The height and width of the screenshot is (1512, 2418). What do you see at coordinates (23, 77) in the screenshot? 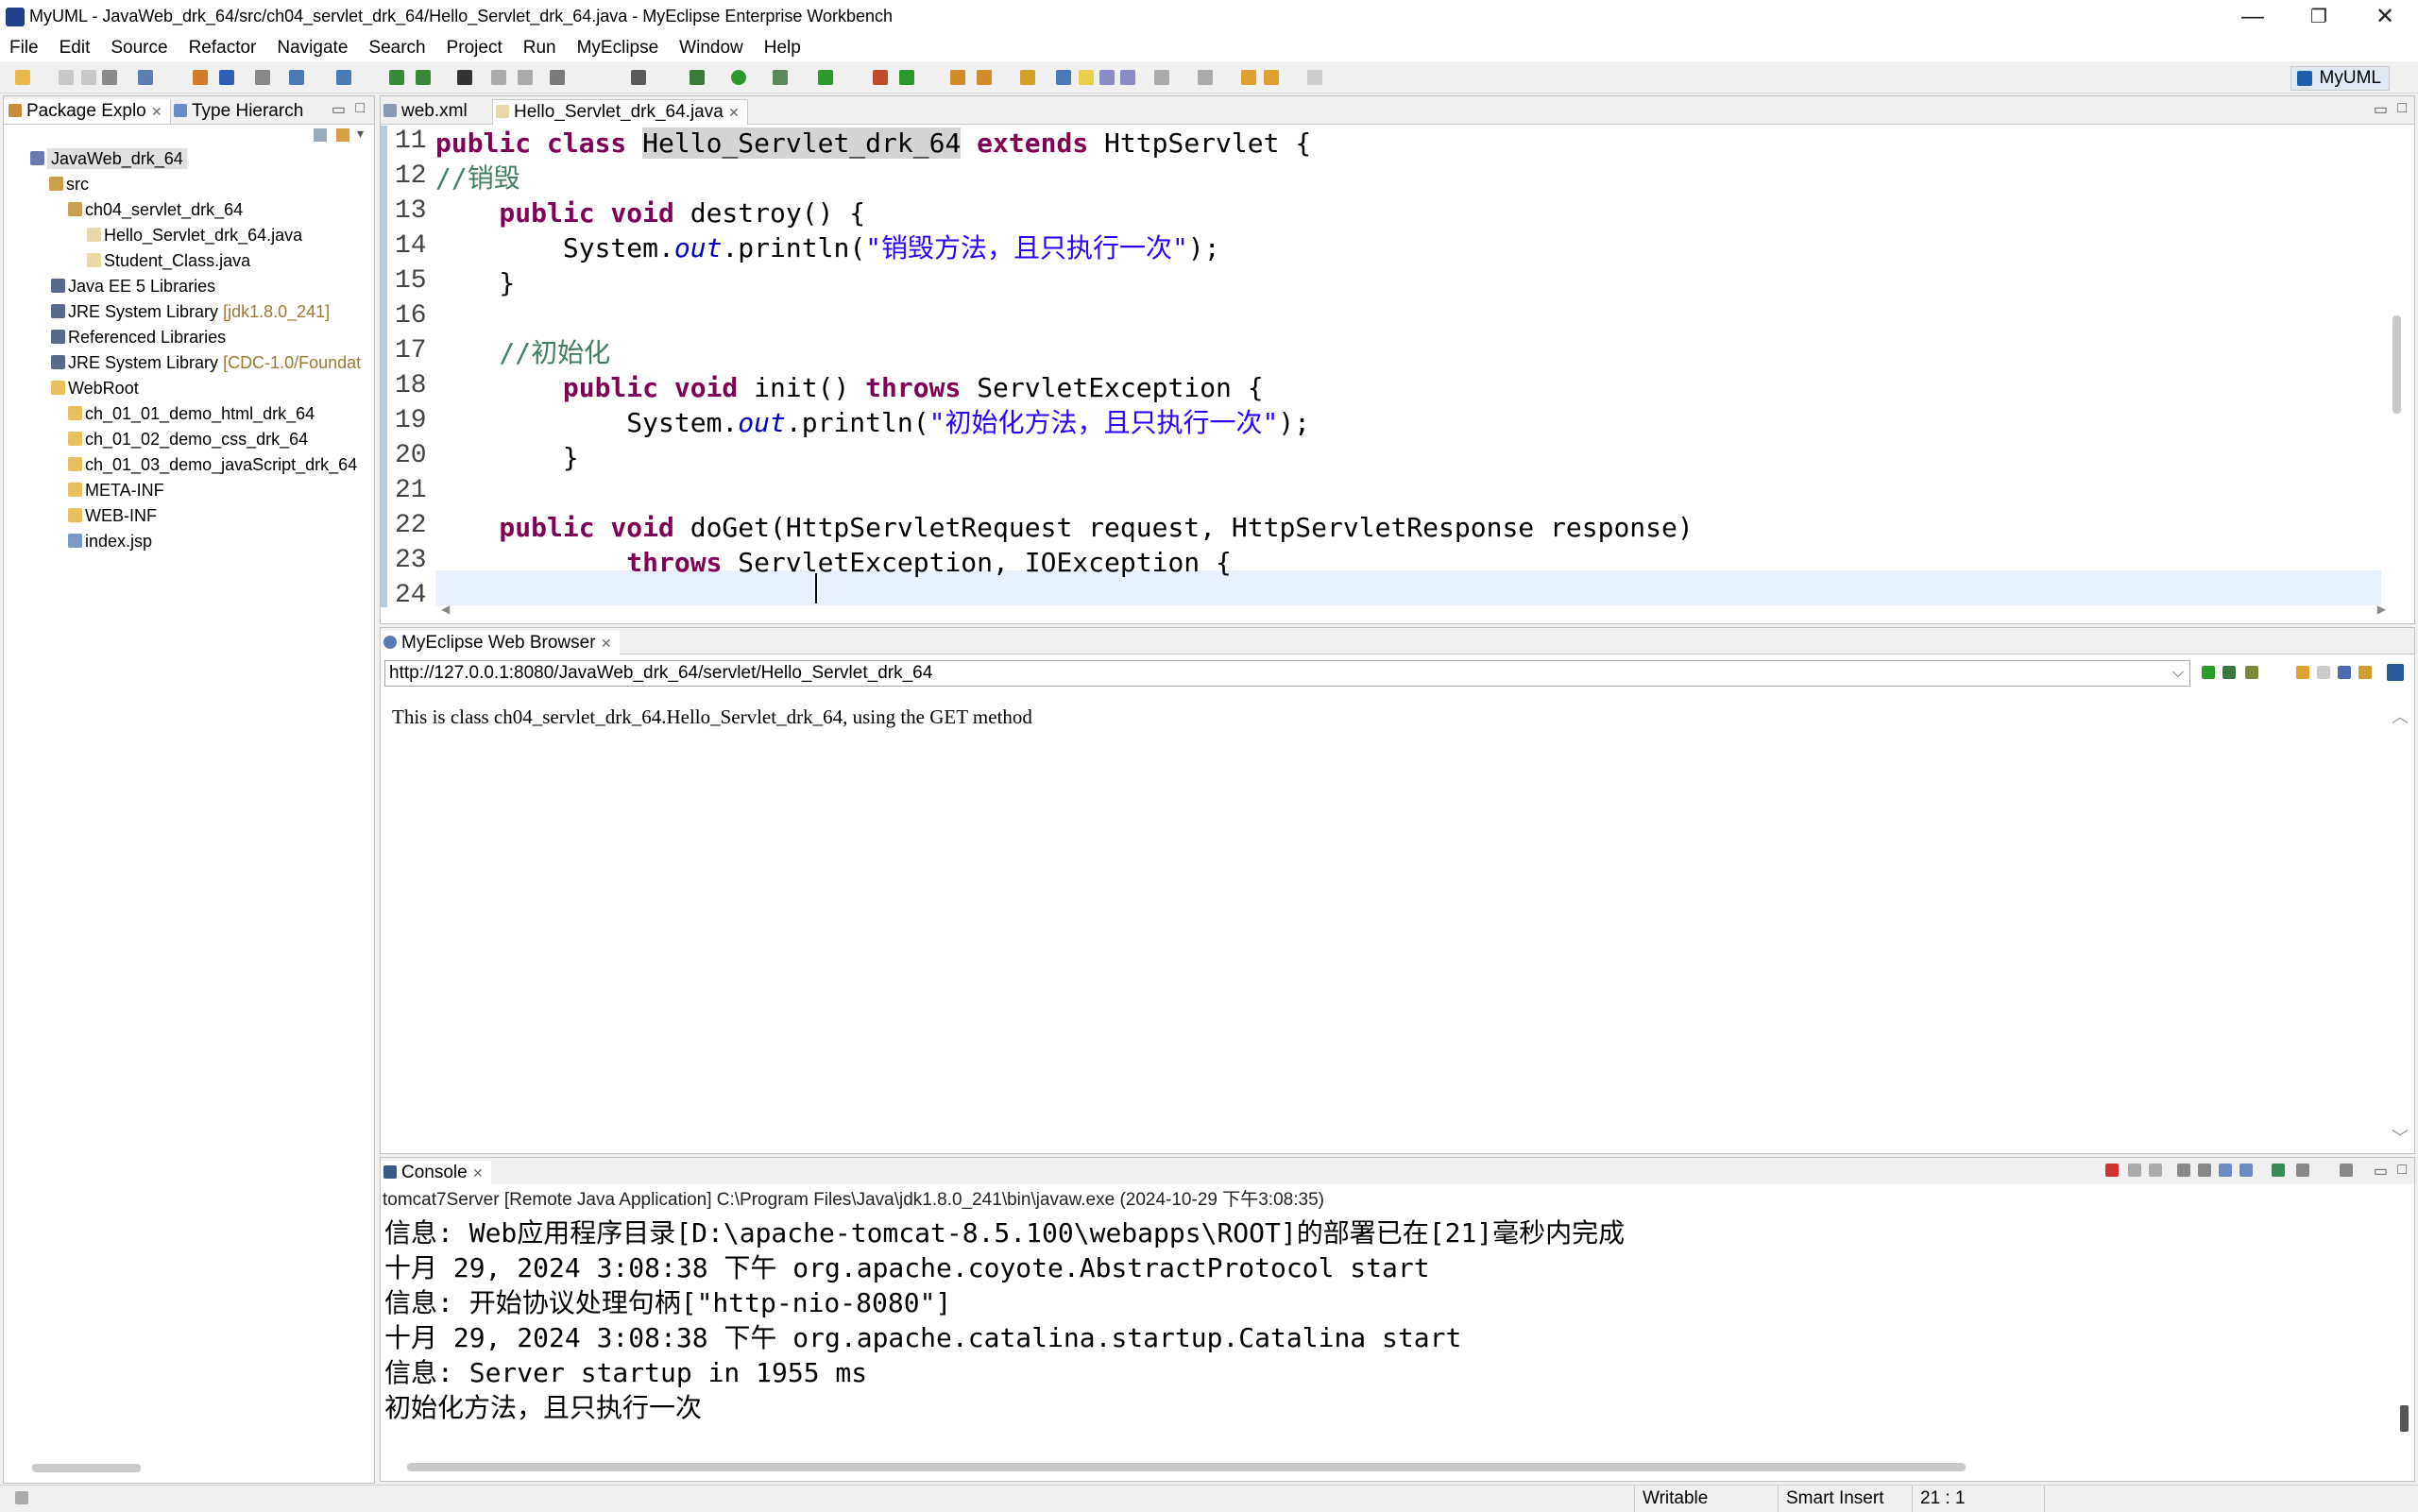
I see `new-icon` at bounding box center [23, 77].